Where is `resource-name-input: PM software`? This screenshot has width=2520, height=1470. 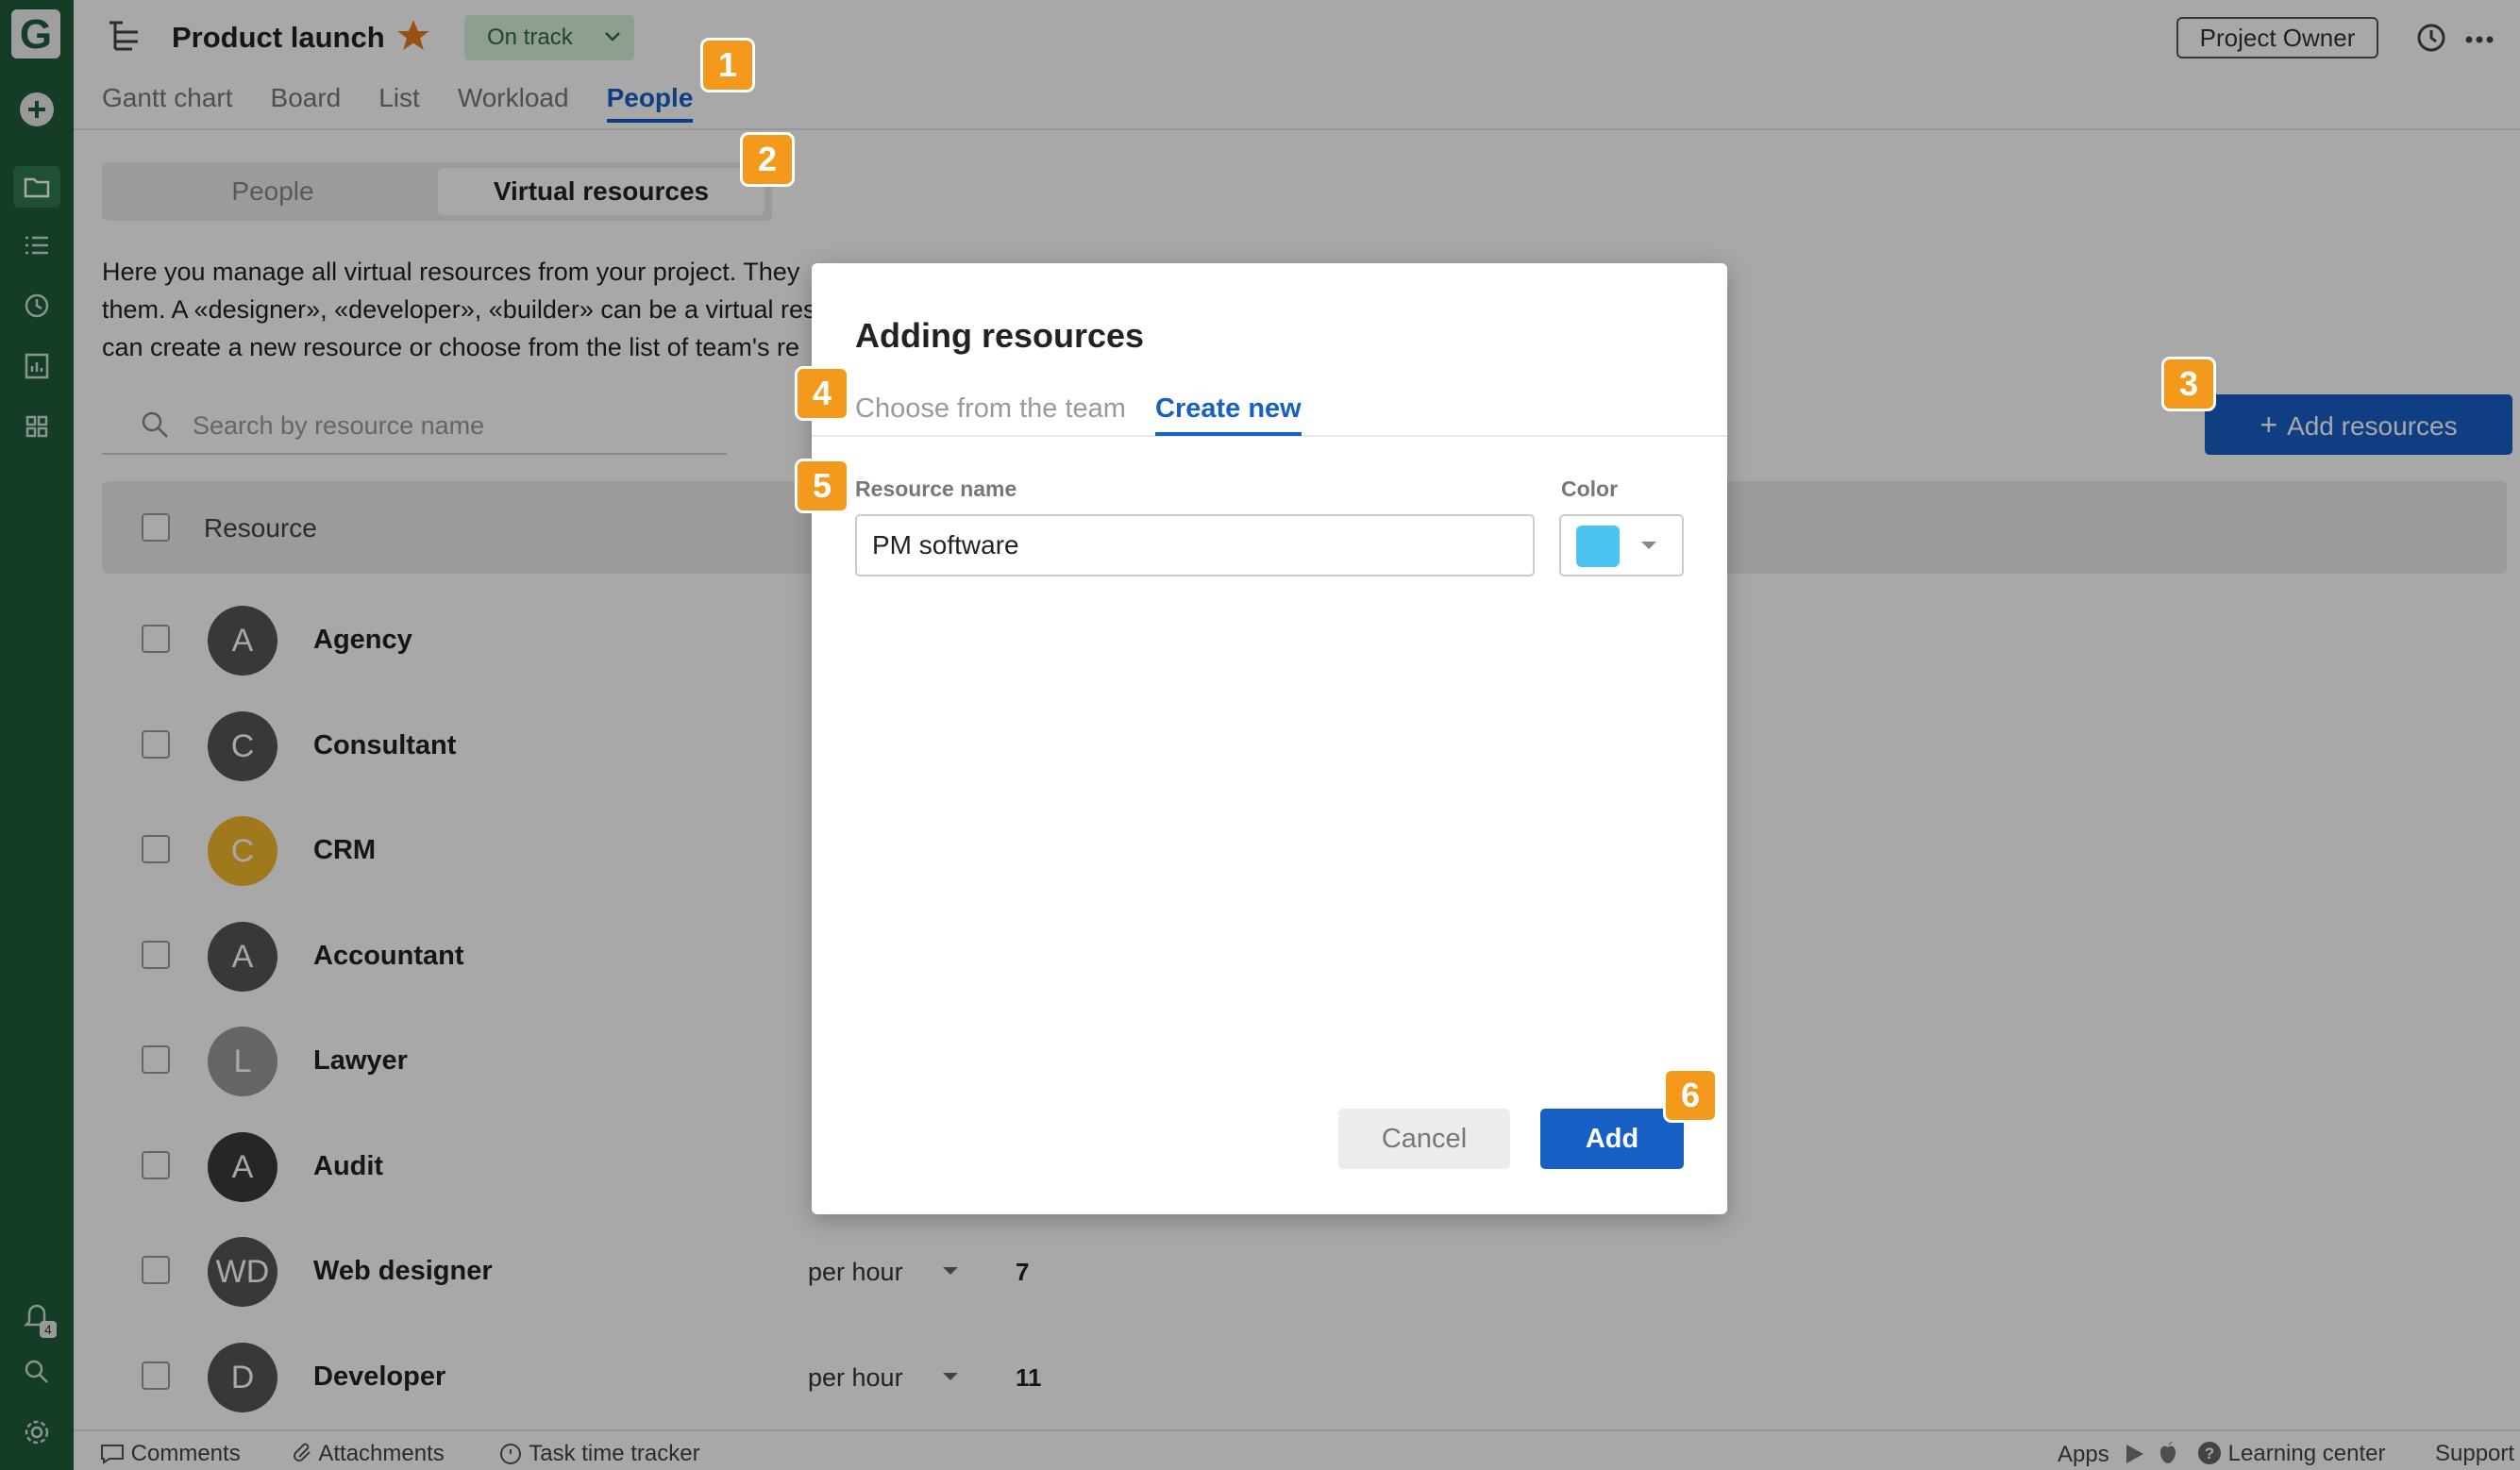 resource-name-input: PM software is located at coordinates (1195, 545).